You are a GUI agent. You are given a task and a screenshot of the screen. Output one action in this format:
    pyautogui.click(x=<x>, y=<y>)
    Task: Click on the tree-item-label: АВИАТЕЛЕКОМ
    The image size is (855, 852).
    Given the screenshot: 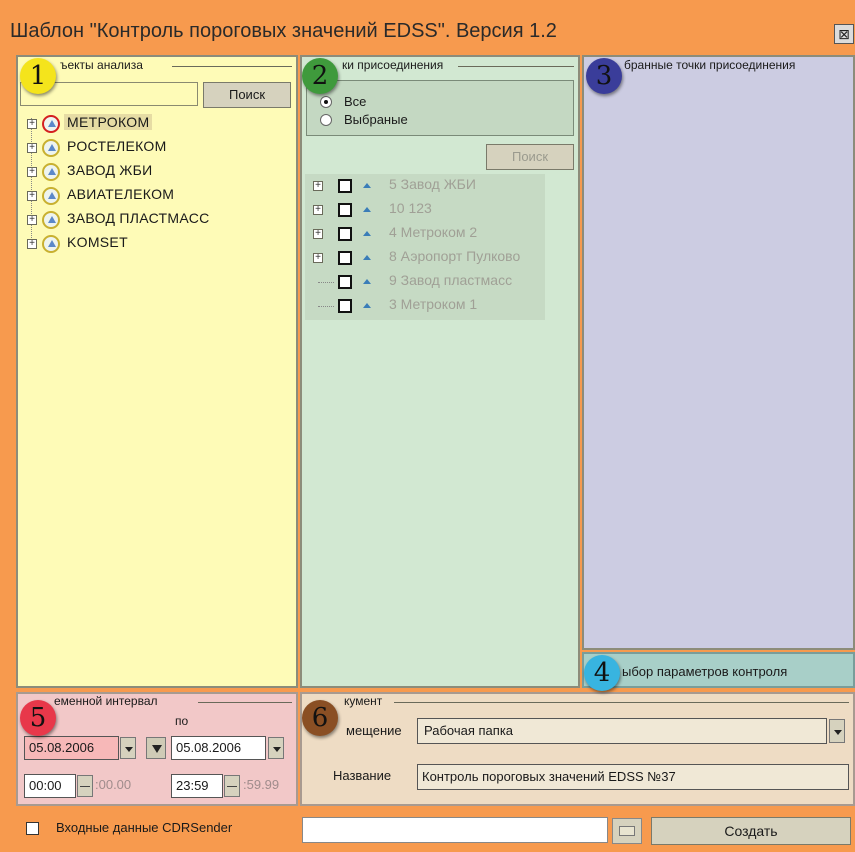 What is the action you would take?
    pyautogui.click(x=121, y=194)
    